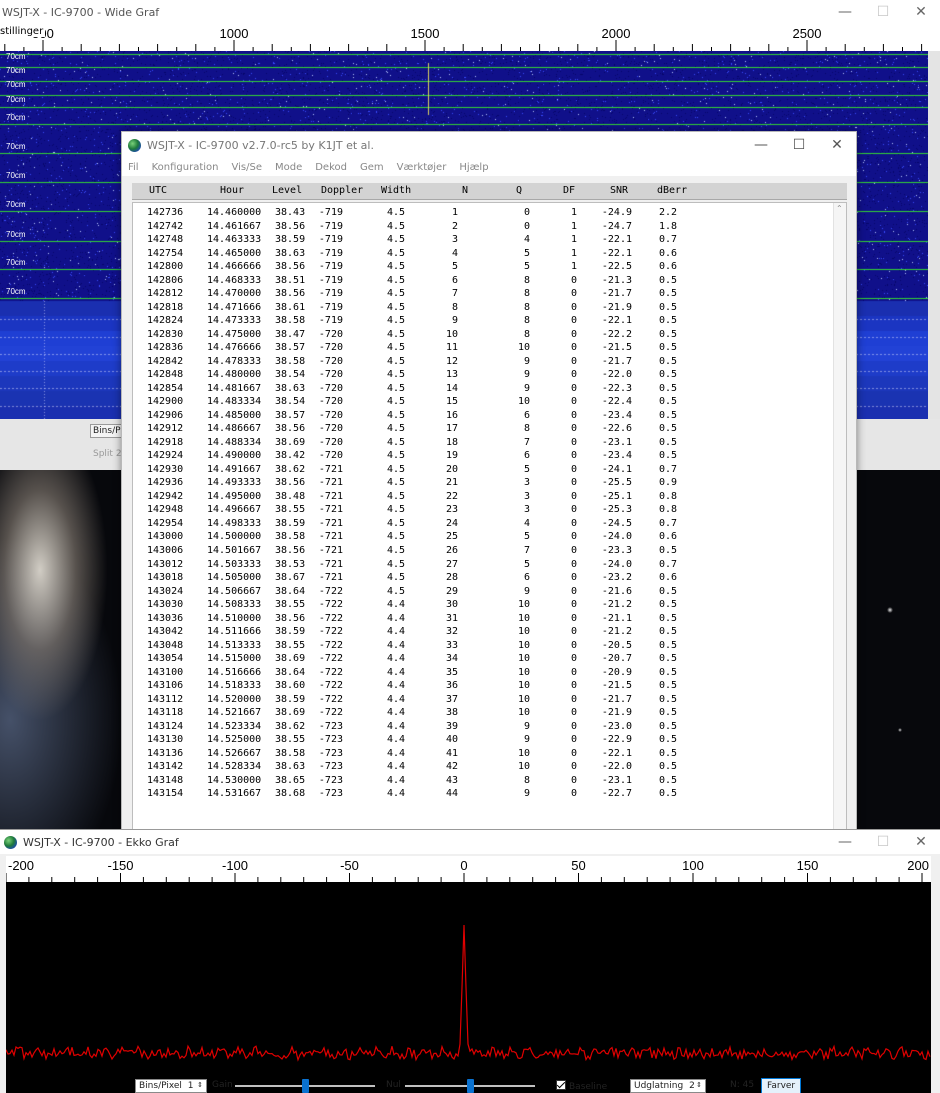 This screenshot has width=940, height=1093. Describe the element at coordinates (247, 167) in the screenshot. I see `menu-vis-se: Vis/Se` at that location.